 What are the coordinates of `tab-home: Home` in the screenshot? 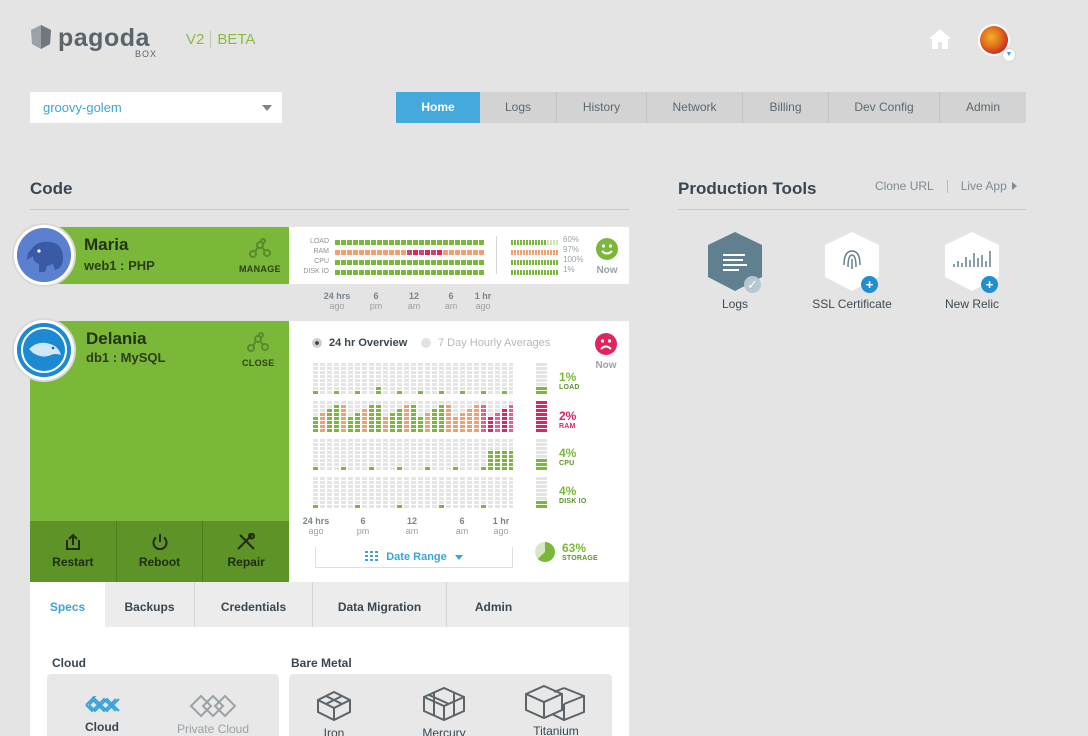 It's located at (438, 107).